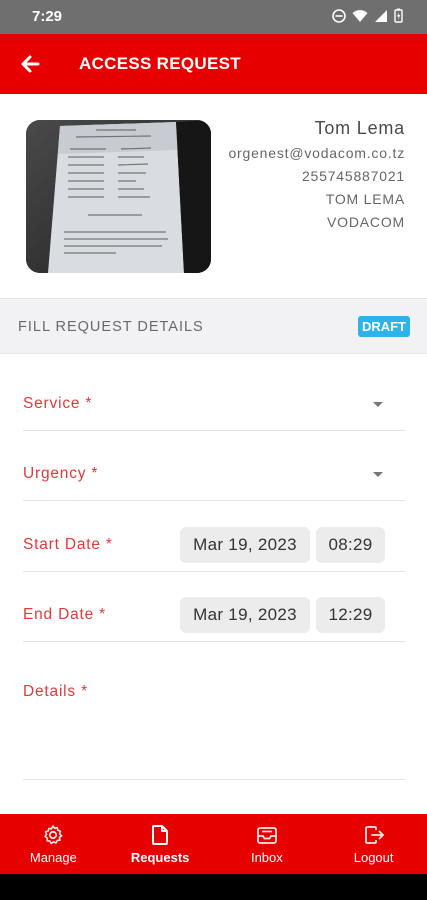 This screenshot has height=900, width=427. I want to click on document-icon, so click(160, 834).